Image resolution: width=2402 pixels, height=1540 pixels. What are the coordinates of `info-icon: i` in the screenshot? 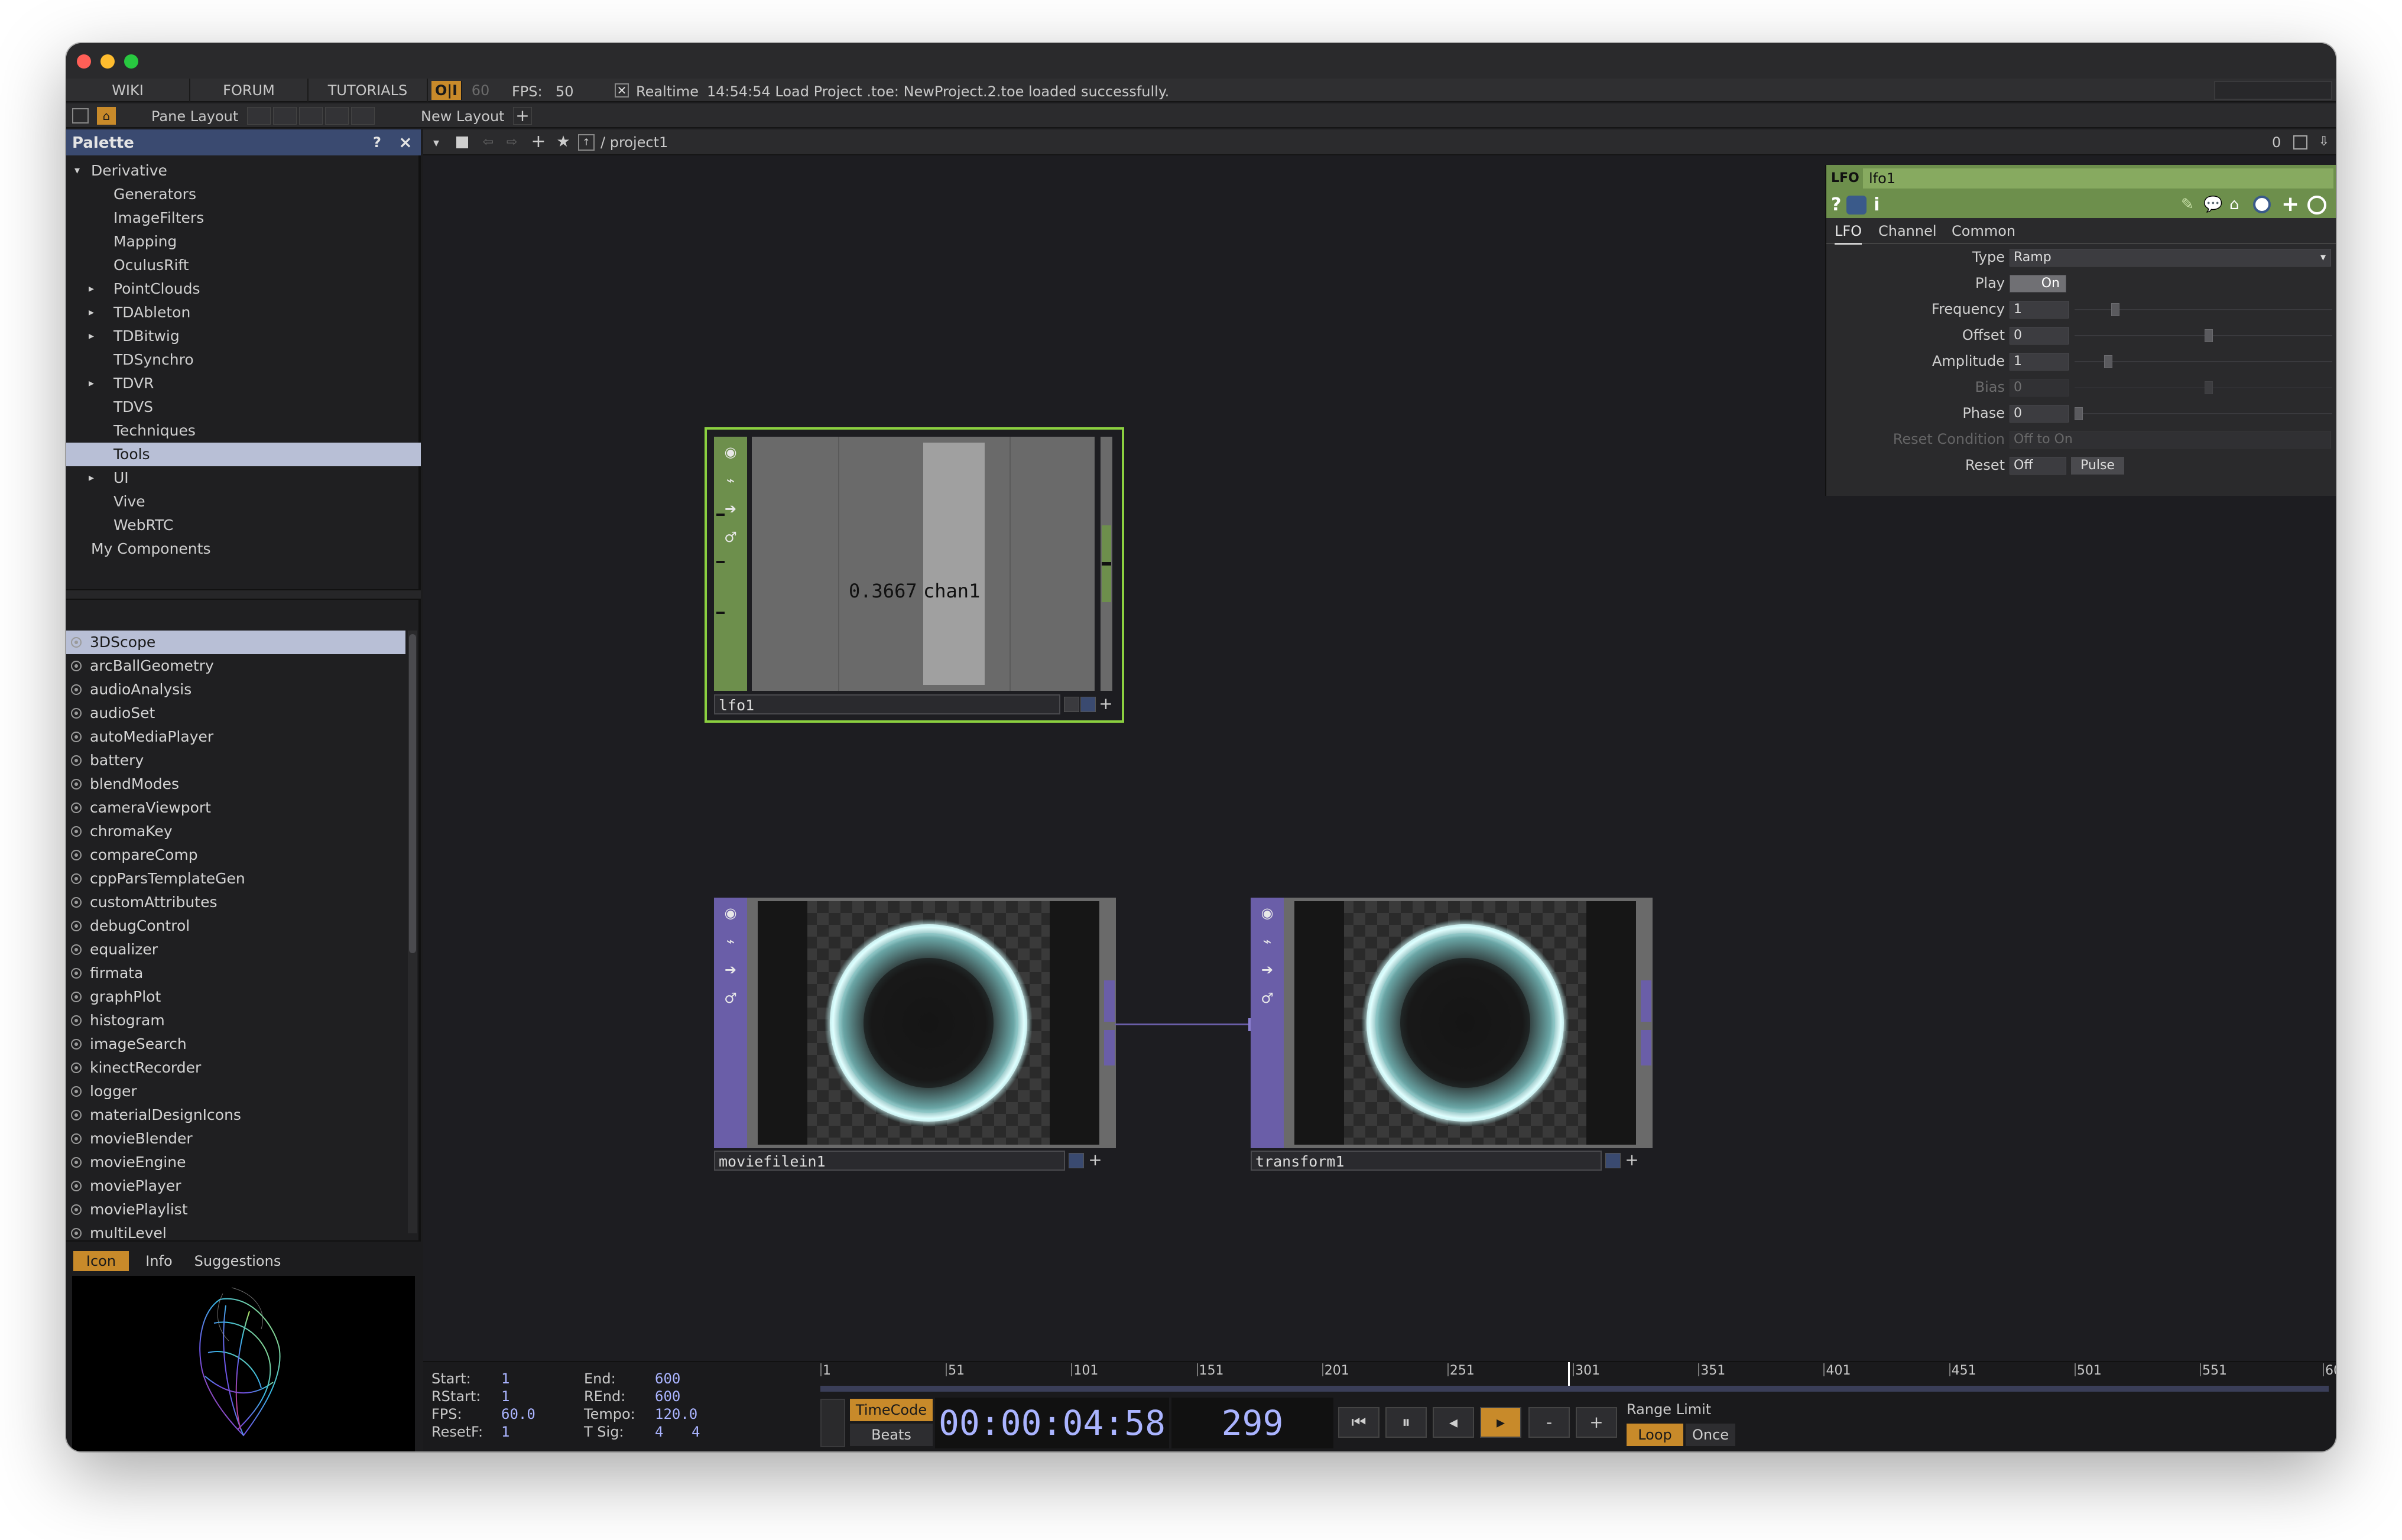 It's located at (1877, 204).